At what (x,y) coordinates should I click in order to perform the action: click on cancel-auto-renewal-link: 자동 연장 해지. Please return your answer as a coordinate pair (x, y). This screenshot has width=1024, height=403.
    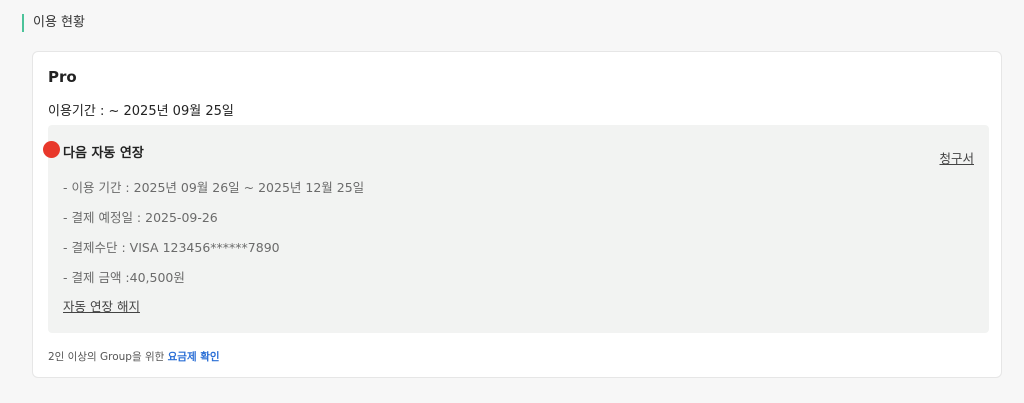
    Looking at the image, I should click on (101, 305).